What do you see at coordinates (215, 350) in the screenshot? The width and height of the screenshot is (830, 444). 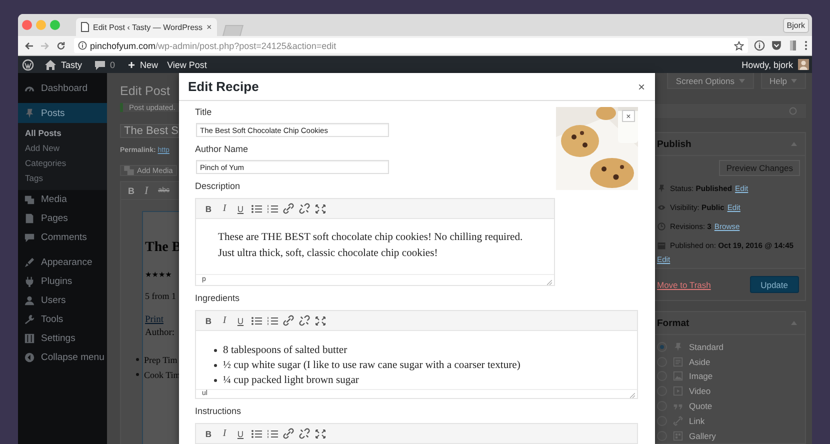 I see `bullet` at bounding box center [215, 350].